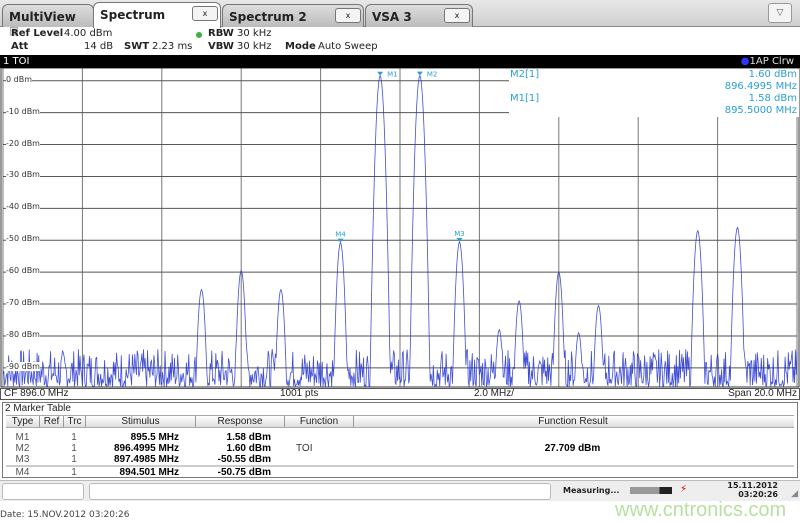 This screenshot has height=525, width=800. What do you see at coordinates (254, 33) in the screenshot?
I see `rbw-value: 30 kHz` at bounding box center [254, 33].